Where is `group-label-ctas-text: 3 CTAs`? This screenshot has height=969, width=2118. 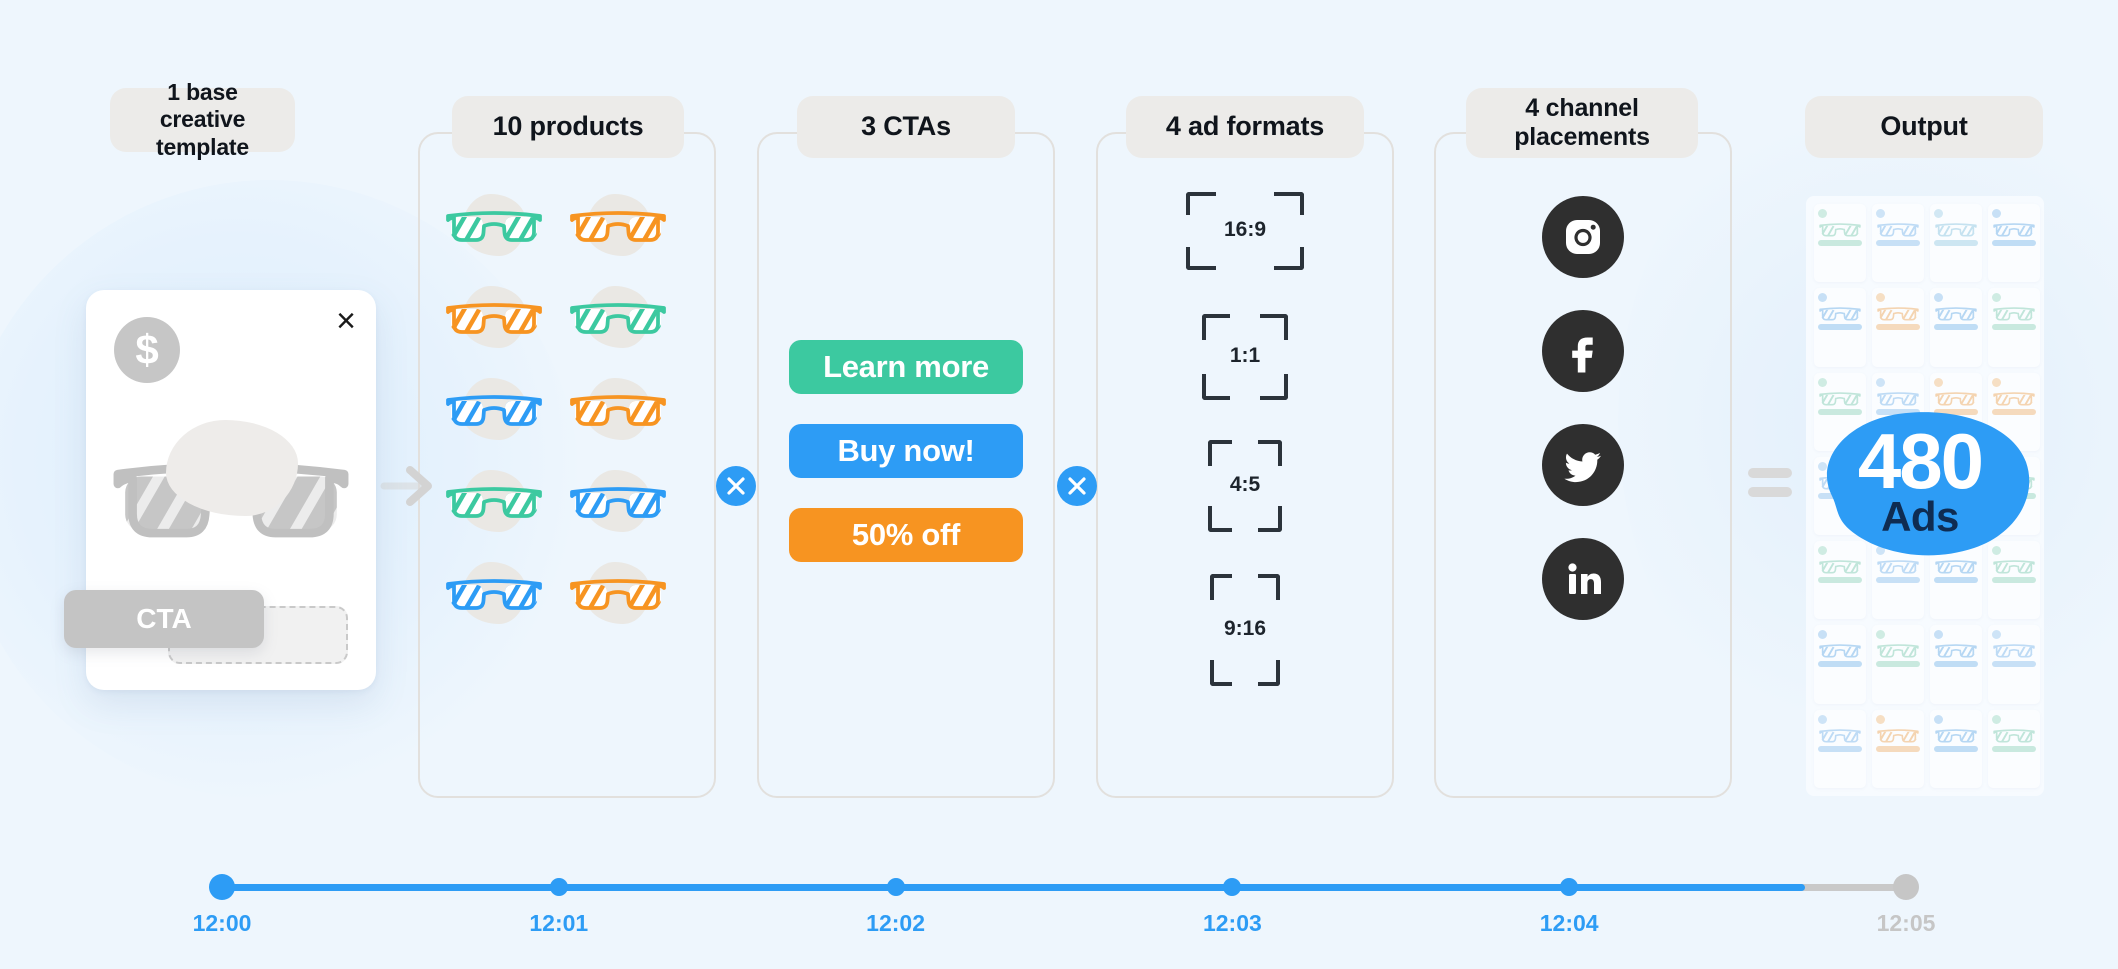
group-label-ctas-text: 3 CTAs is located at coordinates (906, 126).